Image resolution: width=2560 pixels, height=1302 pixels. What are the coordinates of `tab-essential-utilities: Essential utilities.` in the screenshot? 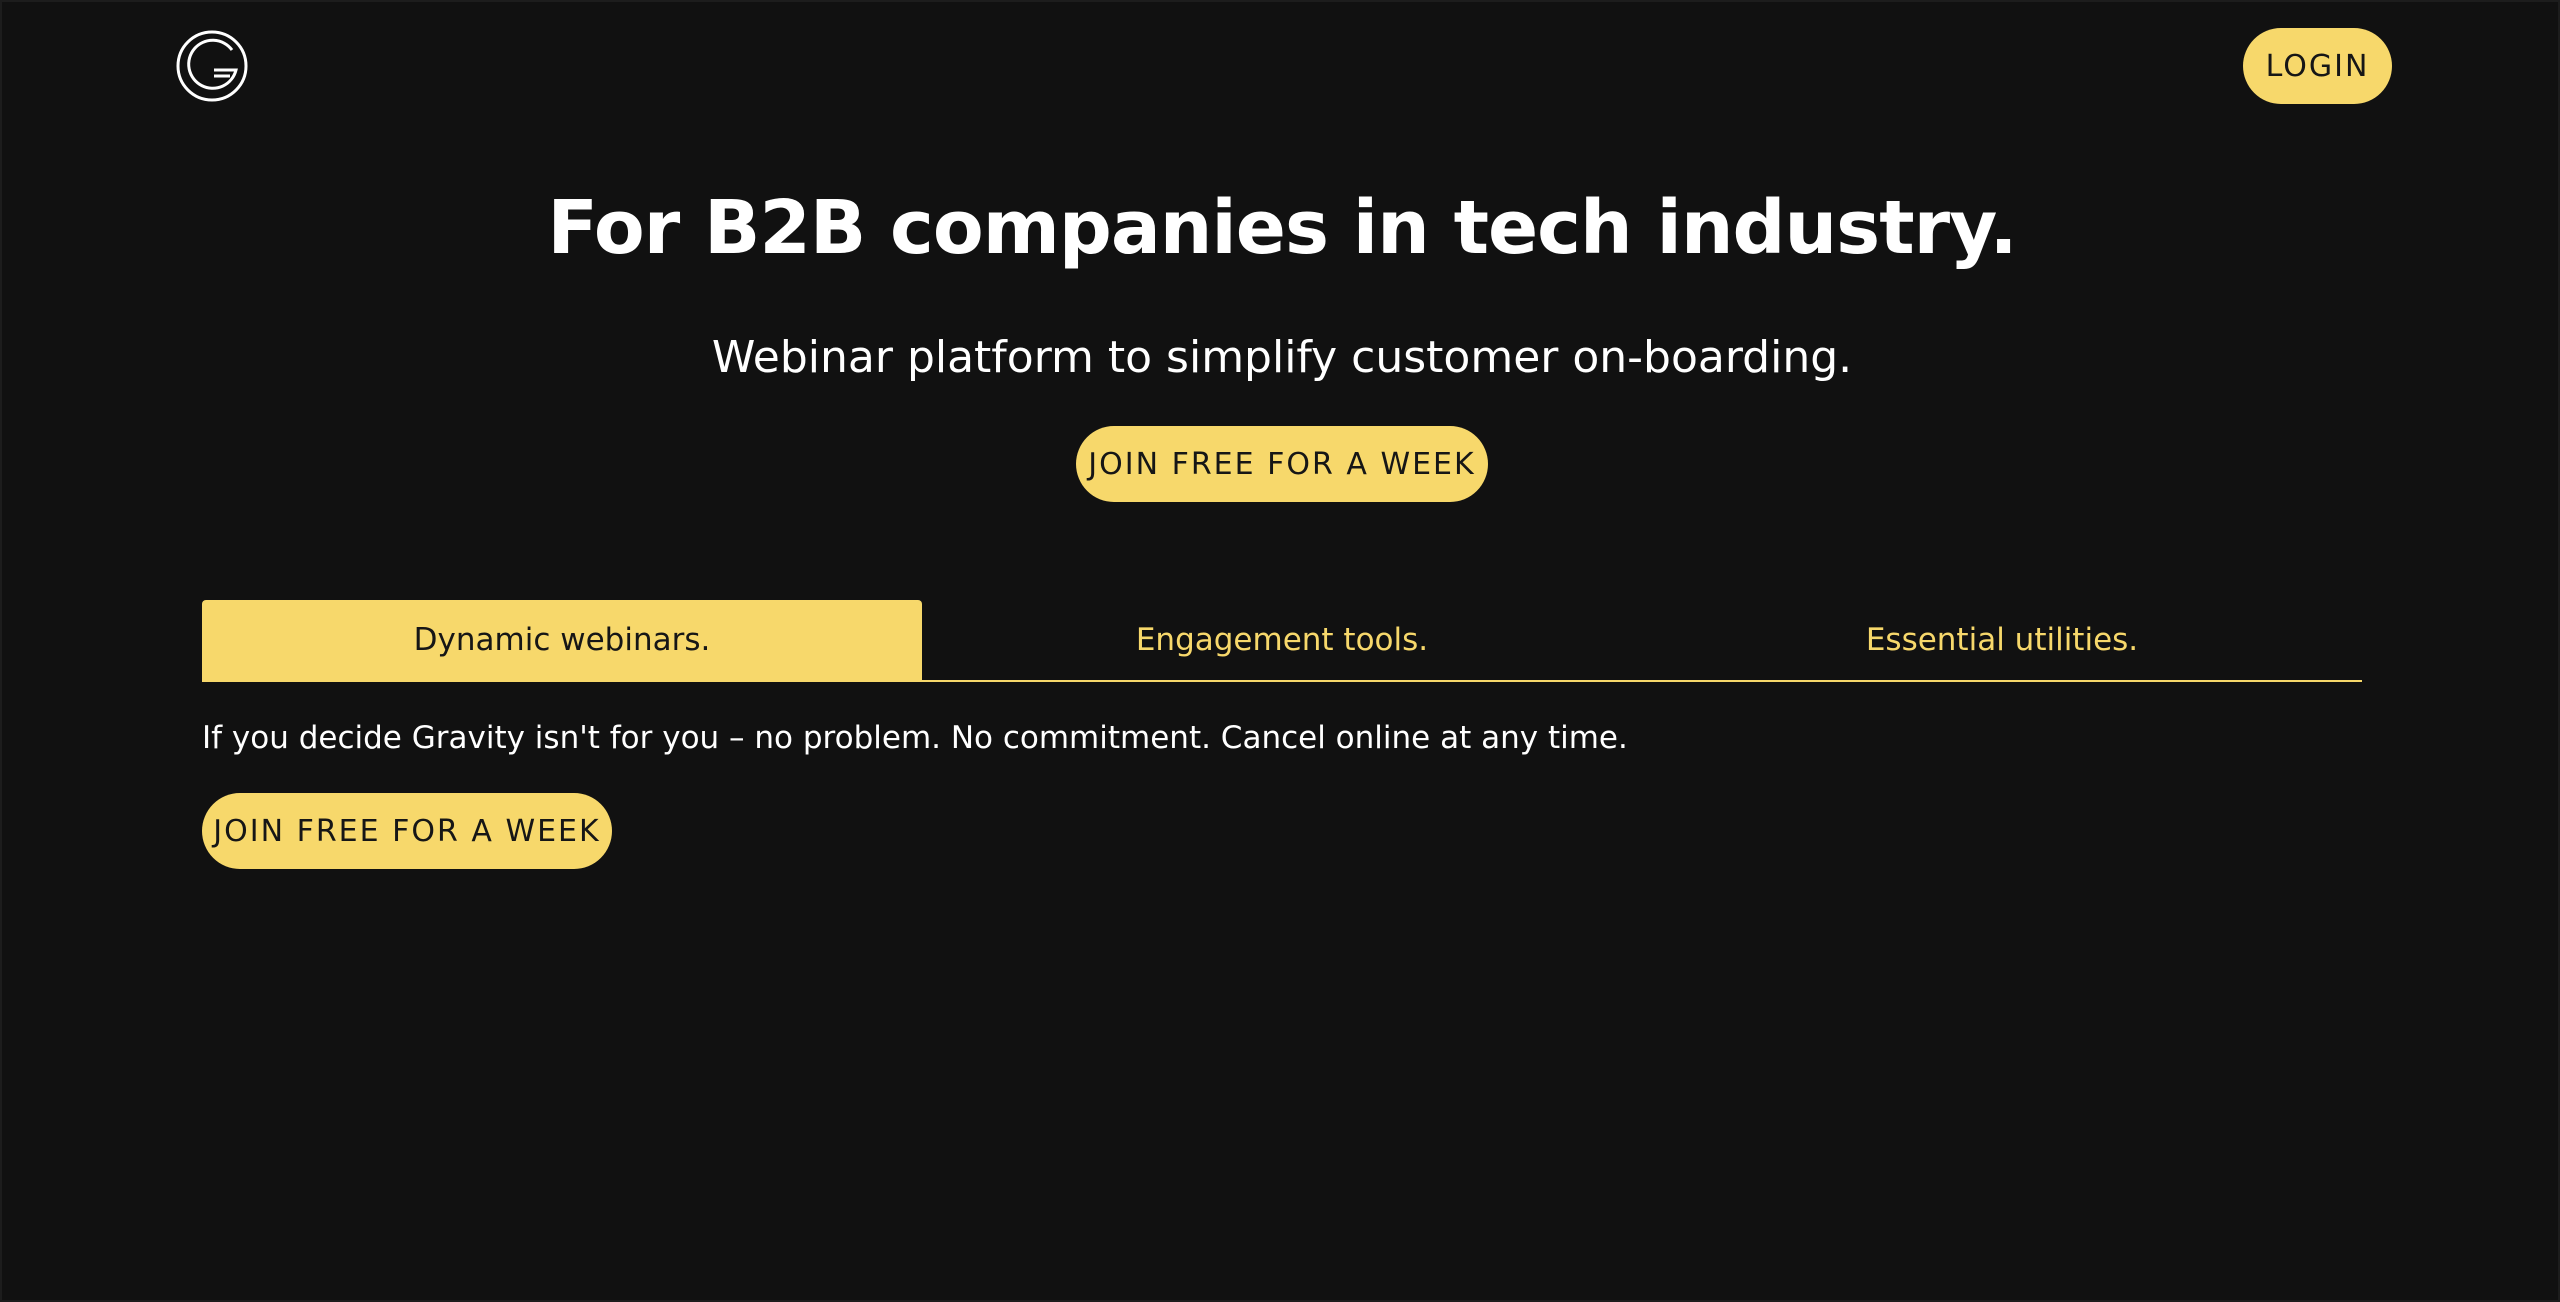 It's located at (2002, 640).